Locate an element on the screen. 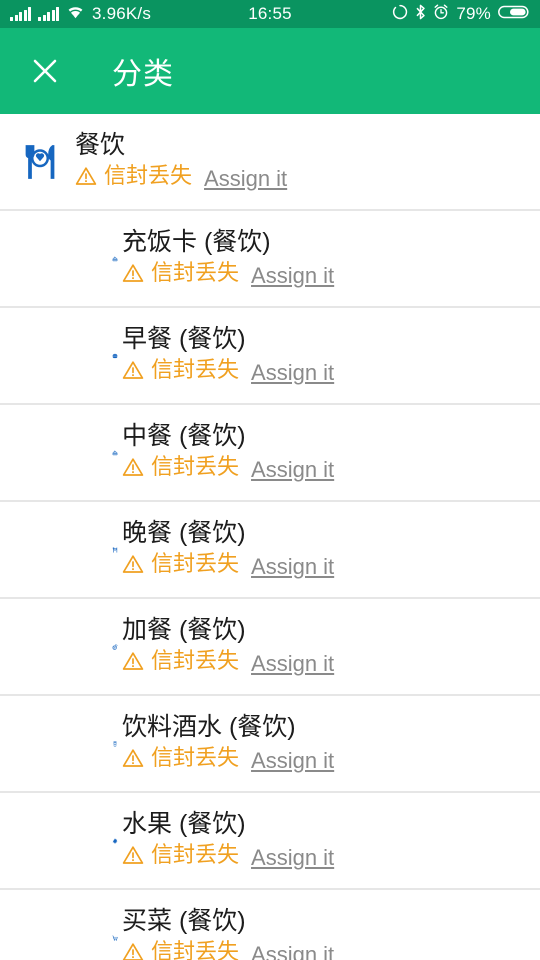  status-bar-left: 3.96K/s is located at coordinates (80, 14).